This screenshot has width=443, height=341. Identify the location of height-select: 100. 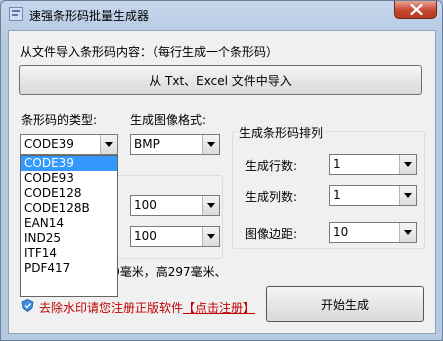
(175, 236).